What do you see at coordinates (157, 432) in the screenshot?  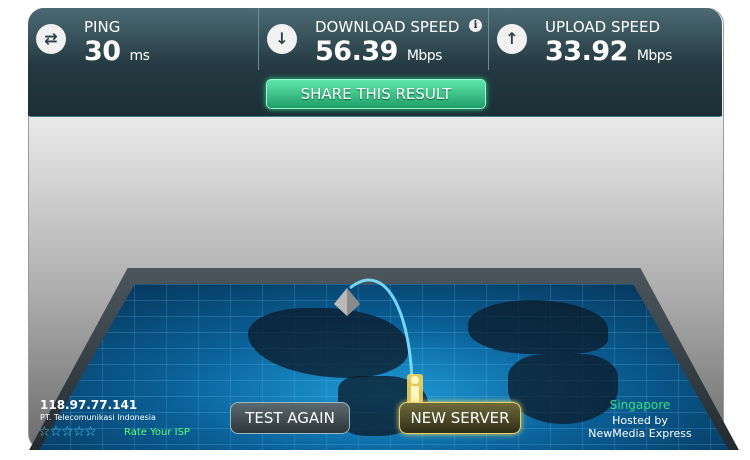 I see `rate-isp-link: Rate Your ISP` at bounding box center [157, 432].